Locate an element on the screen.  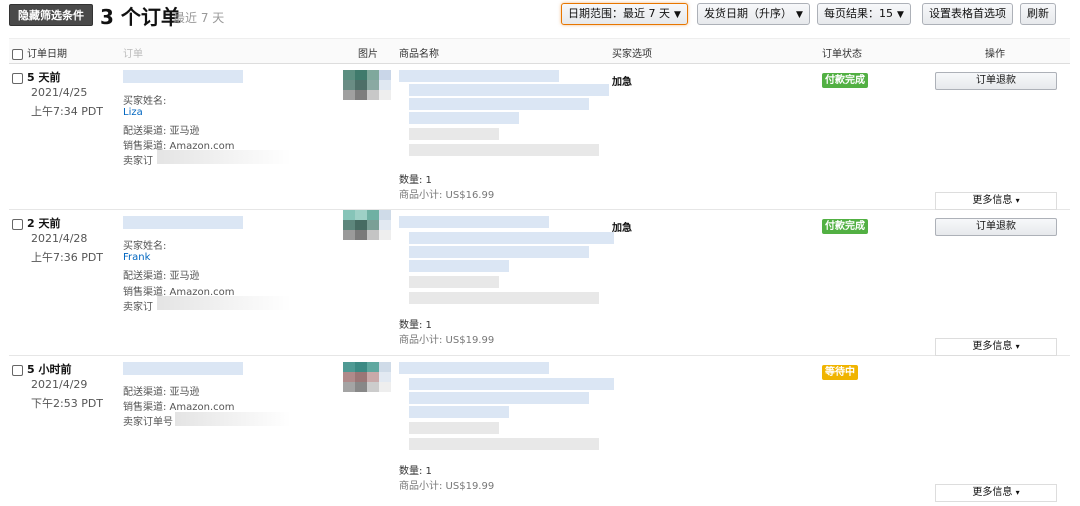
order-date: 2021/4/29 is located at coordinates (59, 384).